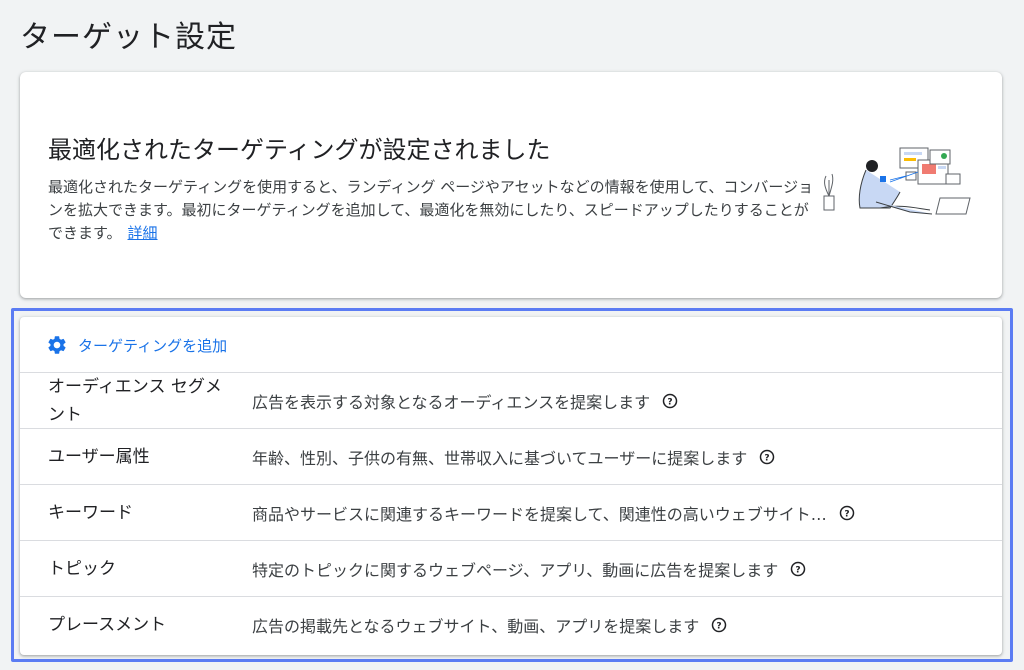 The width and height of the screenshot is (1024, 670). What do you see at coordinates (99, 456) in the screenshot?
I see `row-name: ユーザー属性` at bounding box center [99, 456].